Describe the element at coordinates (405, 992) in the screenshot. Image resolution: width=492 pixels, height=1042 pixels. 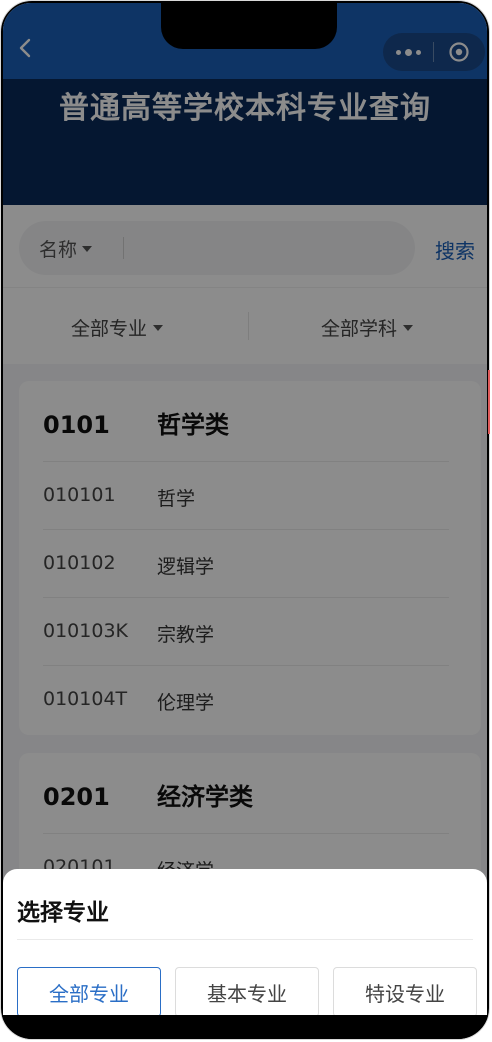
I see `option-special-majors: 特设专业` at that location.